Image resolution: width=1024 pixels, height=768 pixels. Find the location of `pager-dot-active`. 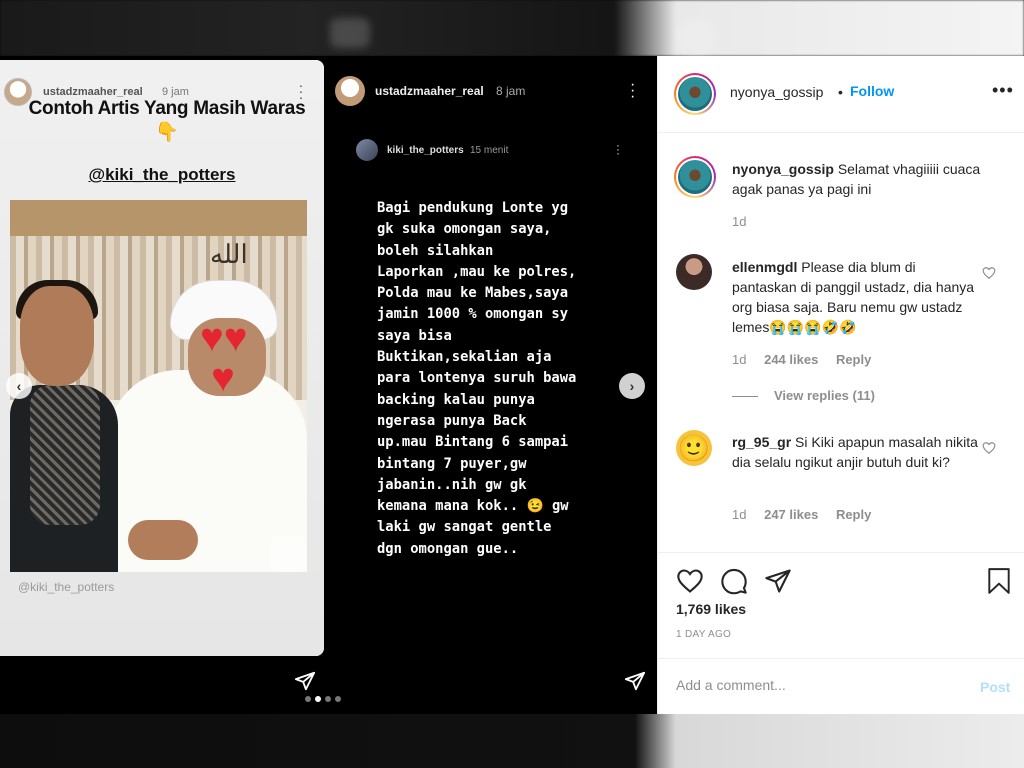

pager-dot-active is located at coordinates (318, 699).